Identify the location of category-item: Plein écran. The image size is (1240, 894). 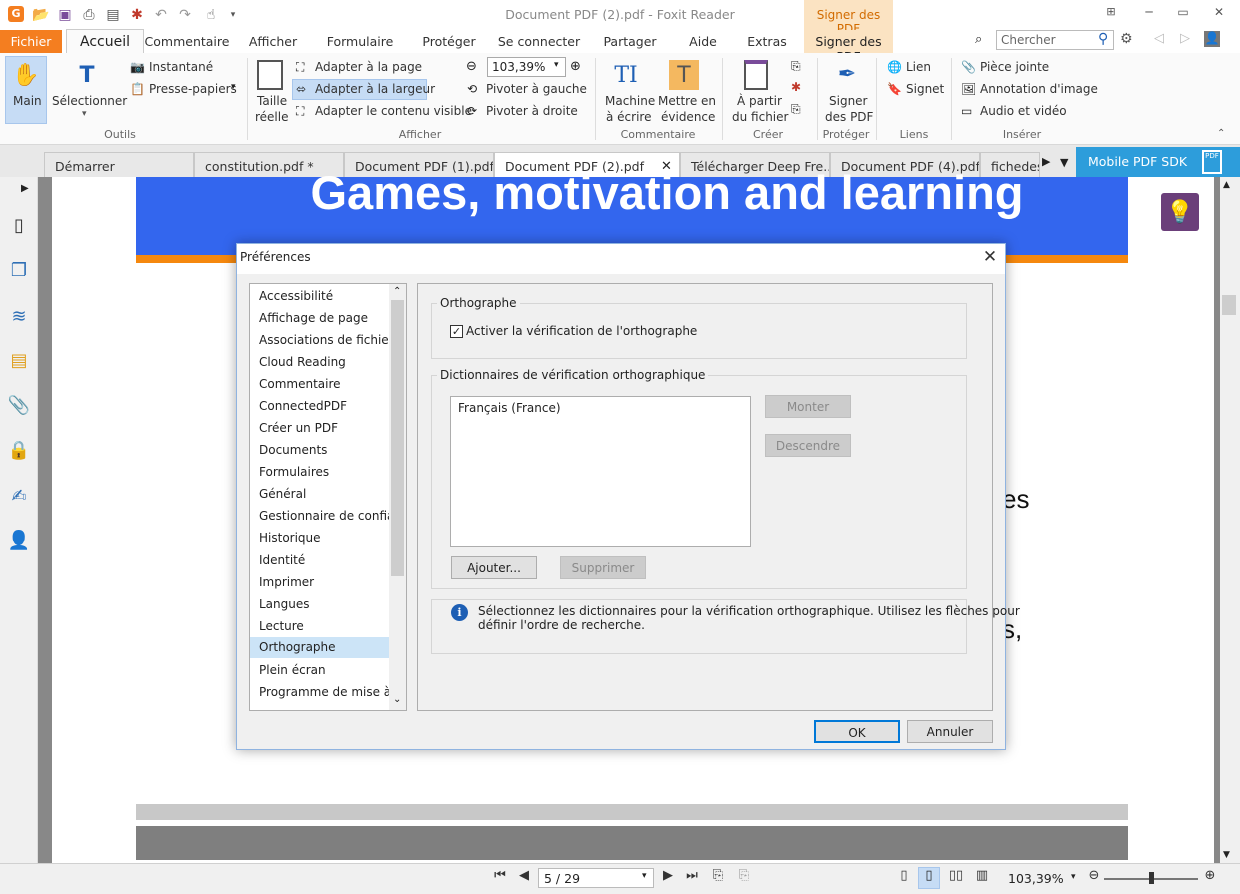
(292, 670).